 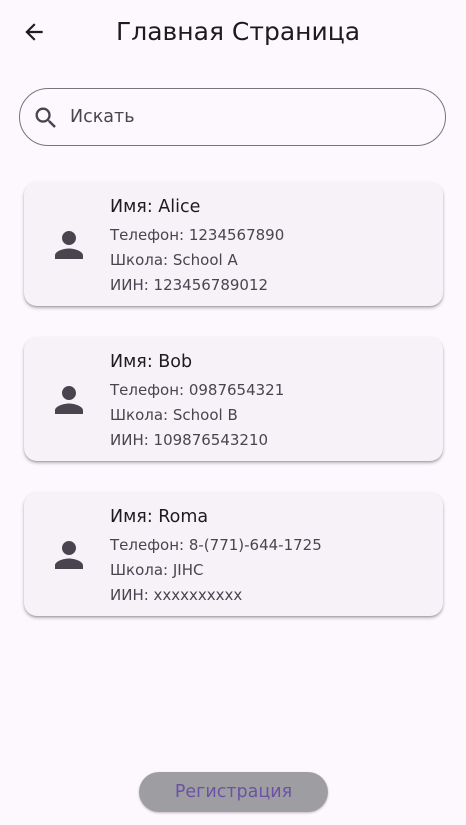 I want to click on back-button, so click(x=34, y=32).